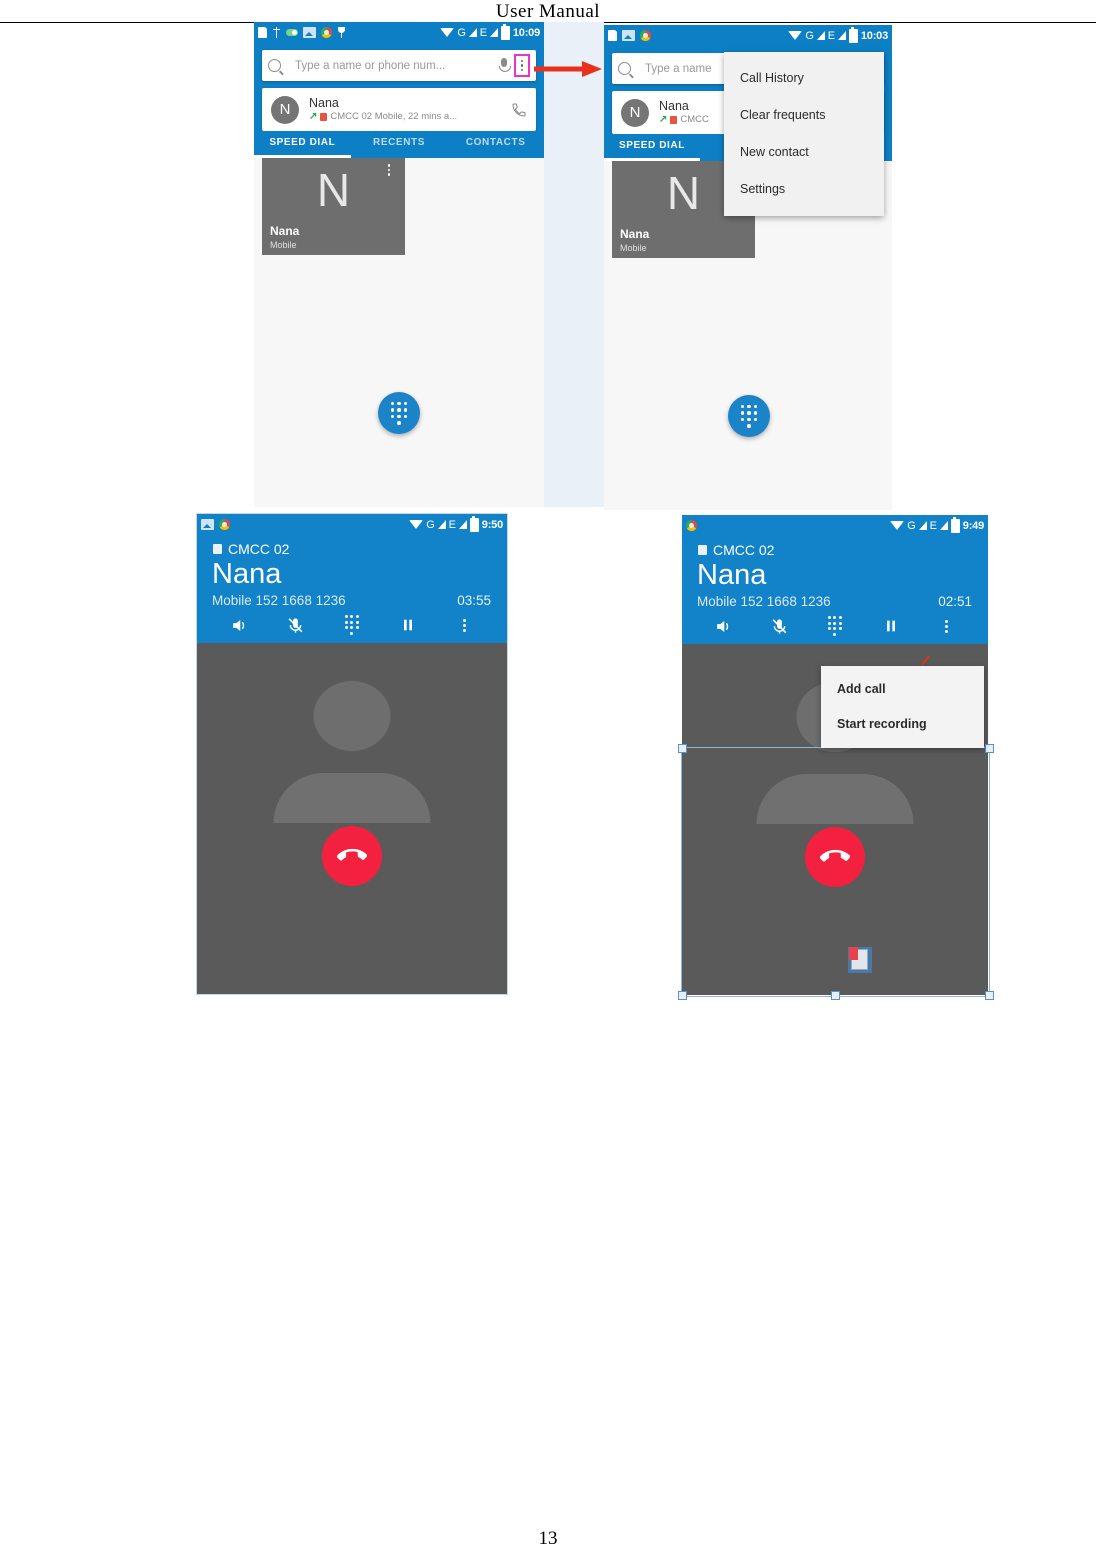  What do you see at coordinates (519, 110) in the screenshot?
I see `phone-handset-icon` at bounding box center [519, 110].